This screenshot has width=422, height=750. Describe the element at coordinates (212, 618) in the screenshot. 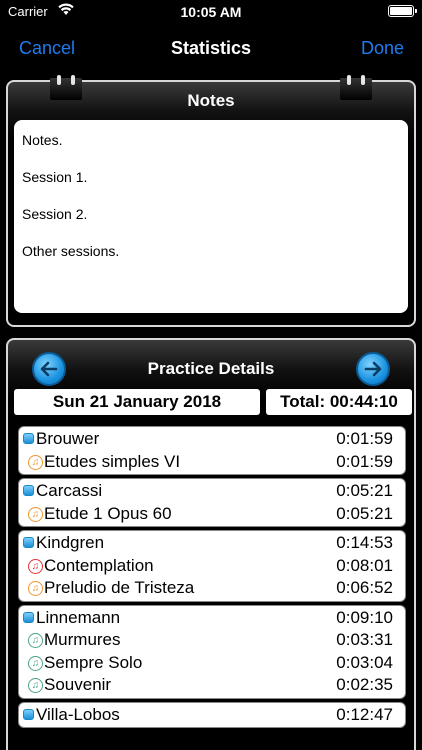

I see `composer-row: Linnemann 0:09:10` at that location.